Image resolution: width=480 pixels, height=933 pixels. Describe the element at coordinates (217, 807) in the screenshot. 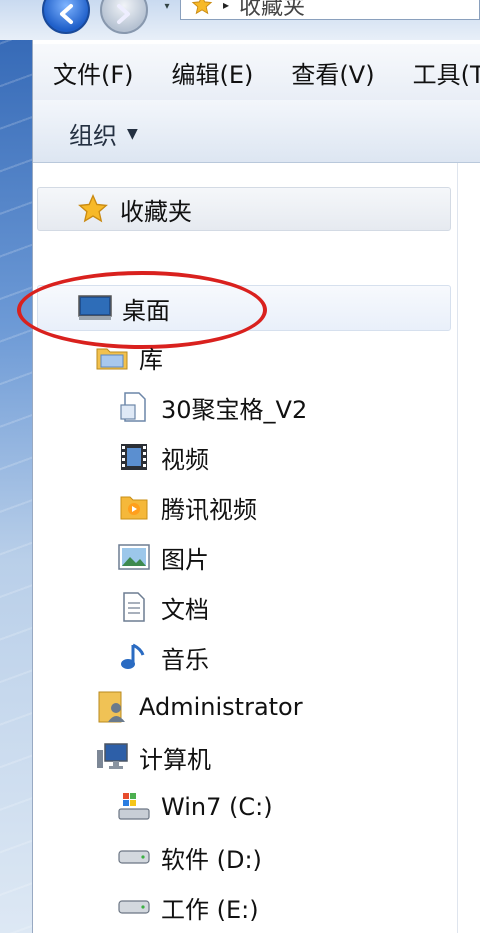

I see `nav-label: Win7 (C:)` at that location.